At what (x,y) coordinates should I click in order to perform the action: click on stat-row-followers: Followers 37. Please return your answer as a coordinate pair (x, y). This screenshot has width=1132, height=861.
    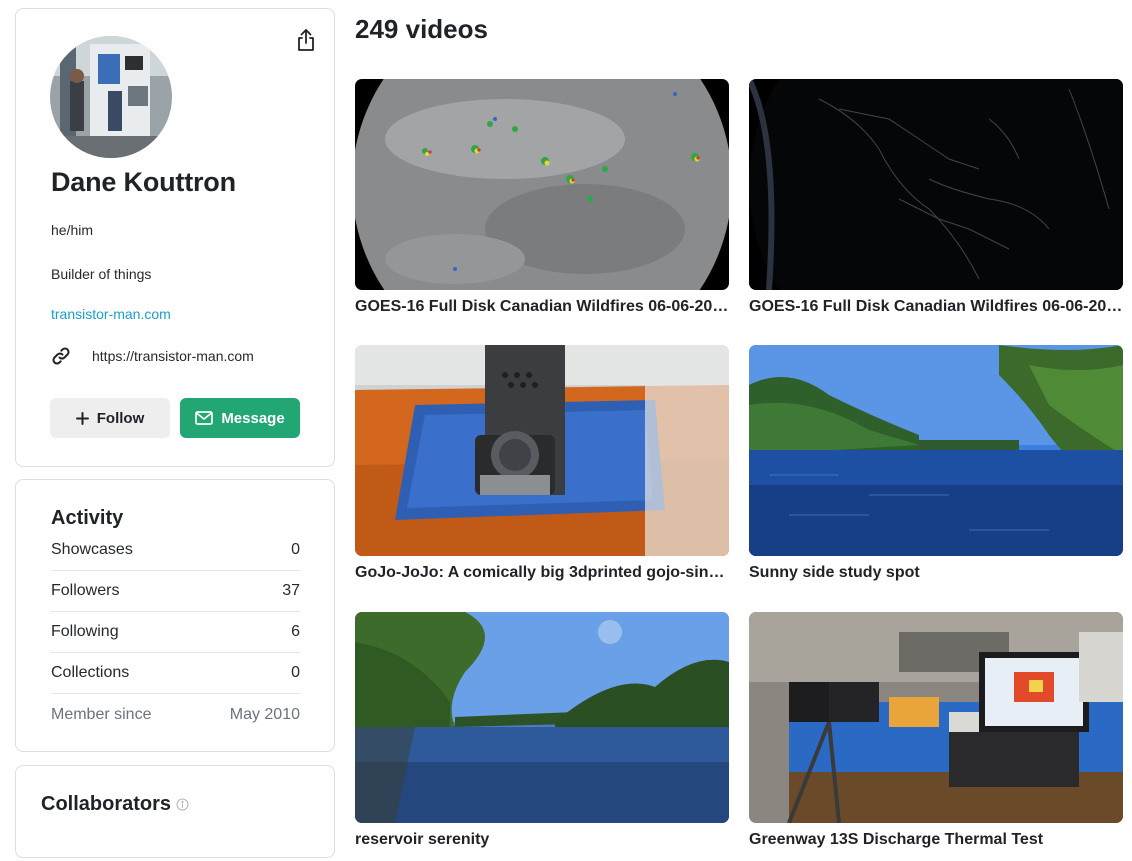
    Looking at the image, I should click on (175, 591).